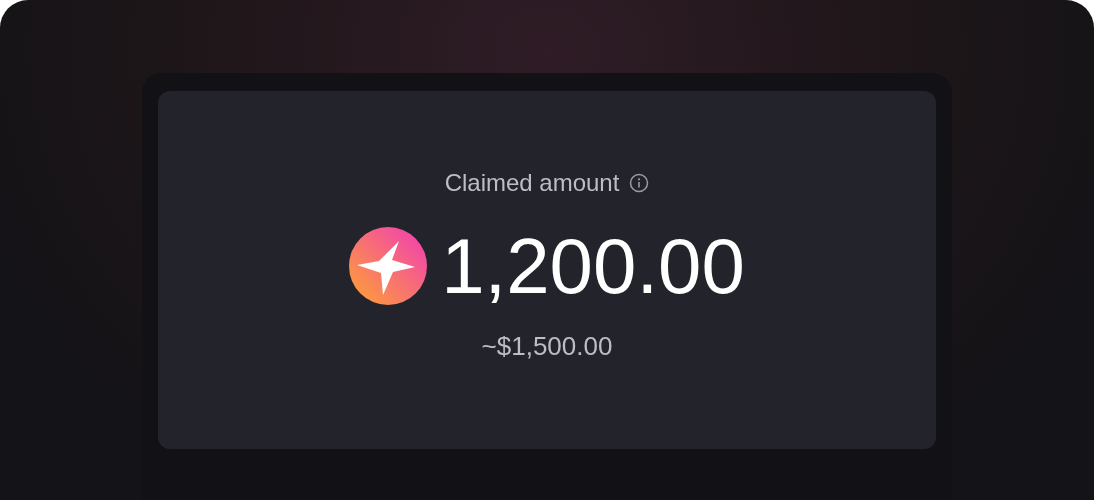 The height and width of the screenshot is (500, 1094). What do you see at coordinates (547, 346) in the screenshot?
I see `fiat-equivalent: ~$1,500.00` at bounding box center [547, 346].